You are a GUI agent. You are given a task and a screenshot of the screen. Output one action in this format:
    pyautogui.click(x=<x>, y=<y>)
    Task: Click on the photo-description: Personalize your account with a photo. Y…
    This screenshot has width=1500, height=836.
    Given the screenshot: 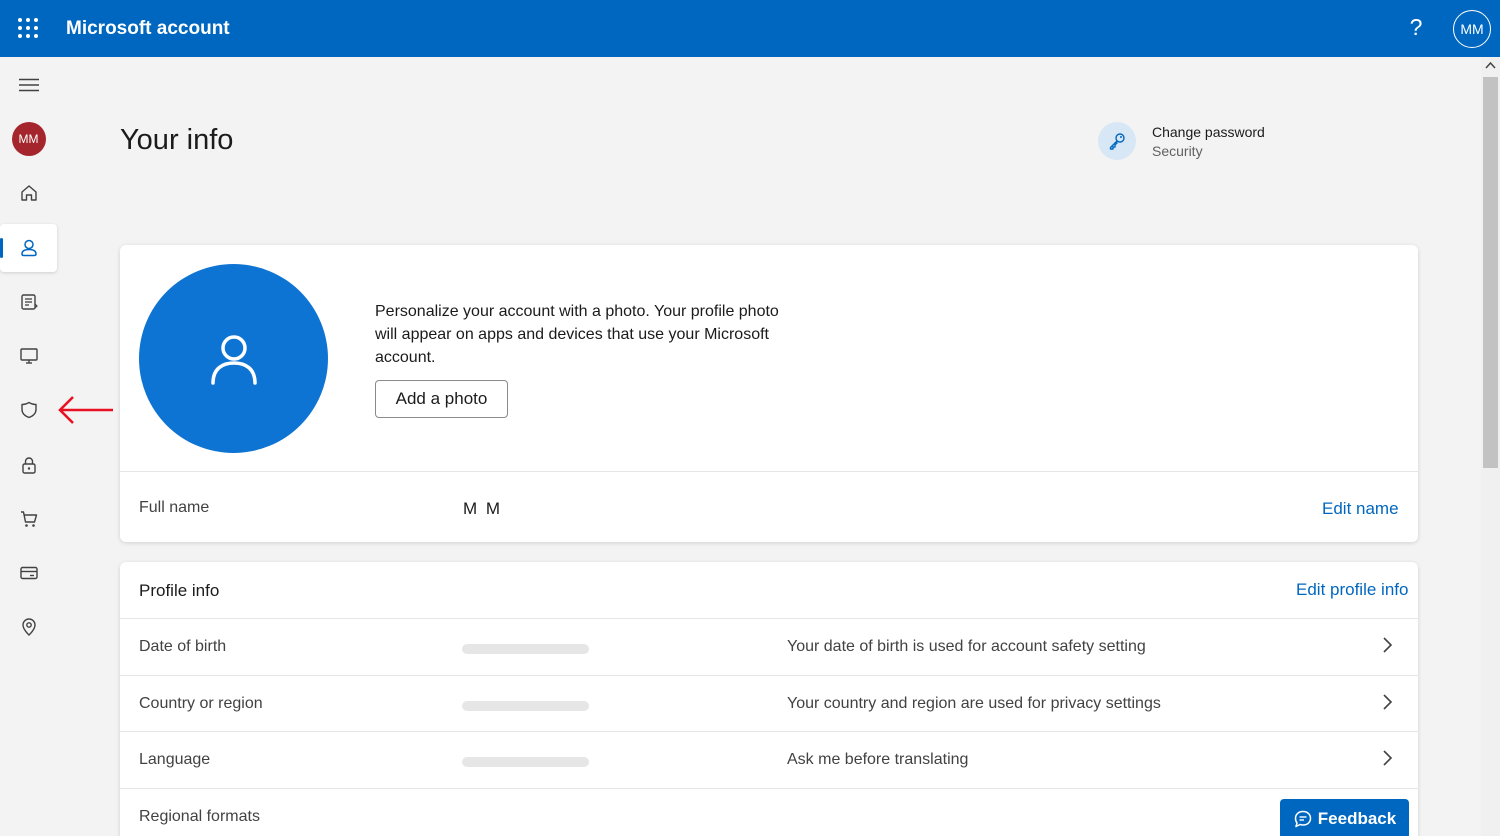 What is the action you would take?
    pyautogui.click(x=577, y=334)
    